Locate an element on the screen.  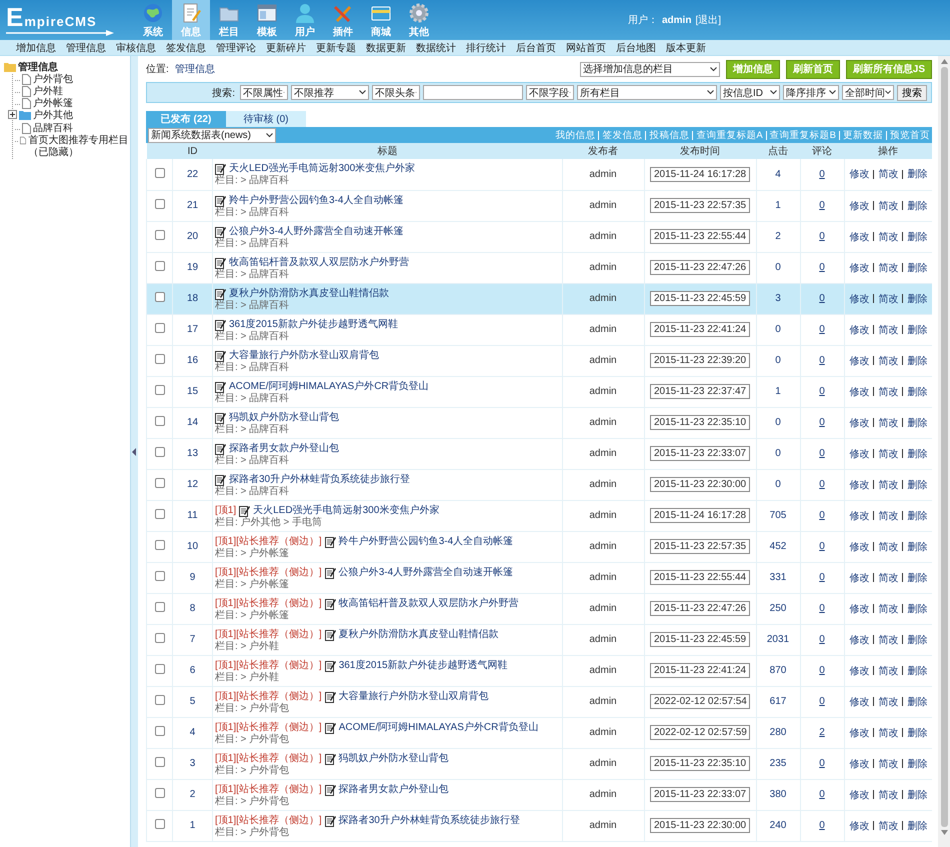
title-link: 羚牛户外野营公园钓鱼3-4人全自动帐篷 is located at coordinates (316, 200).